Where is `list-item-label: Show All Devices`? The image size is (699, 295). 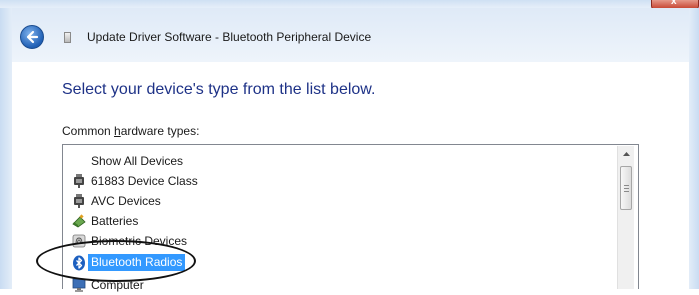
list-item-label: Show All Devices is located at coordinates (137, 161).